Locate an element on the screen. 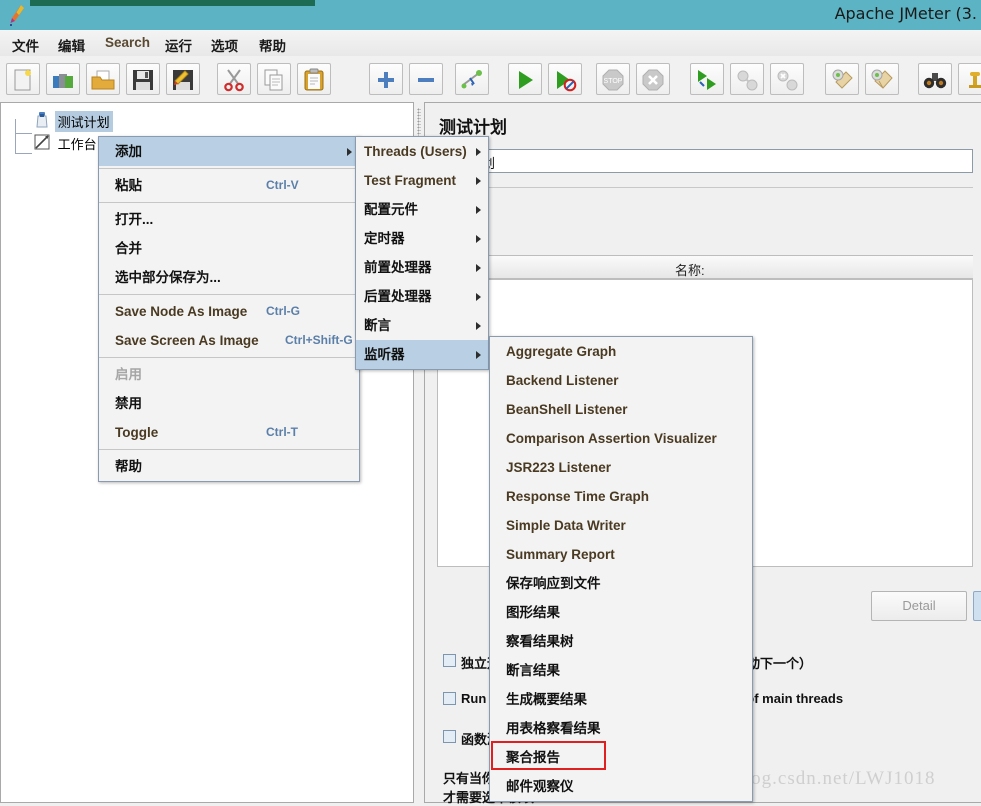  paste-clipboard-icon is located at coordinates (314, 79).